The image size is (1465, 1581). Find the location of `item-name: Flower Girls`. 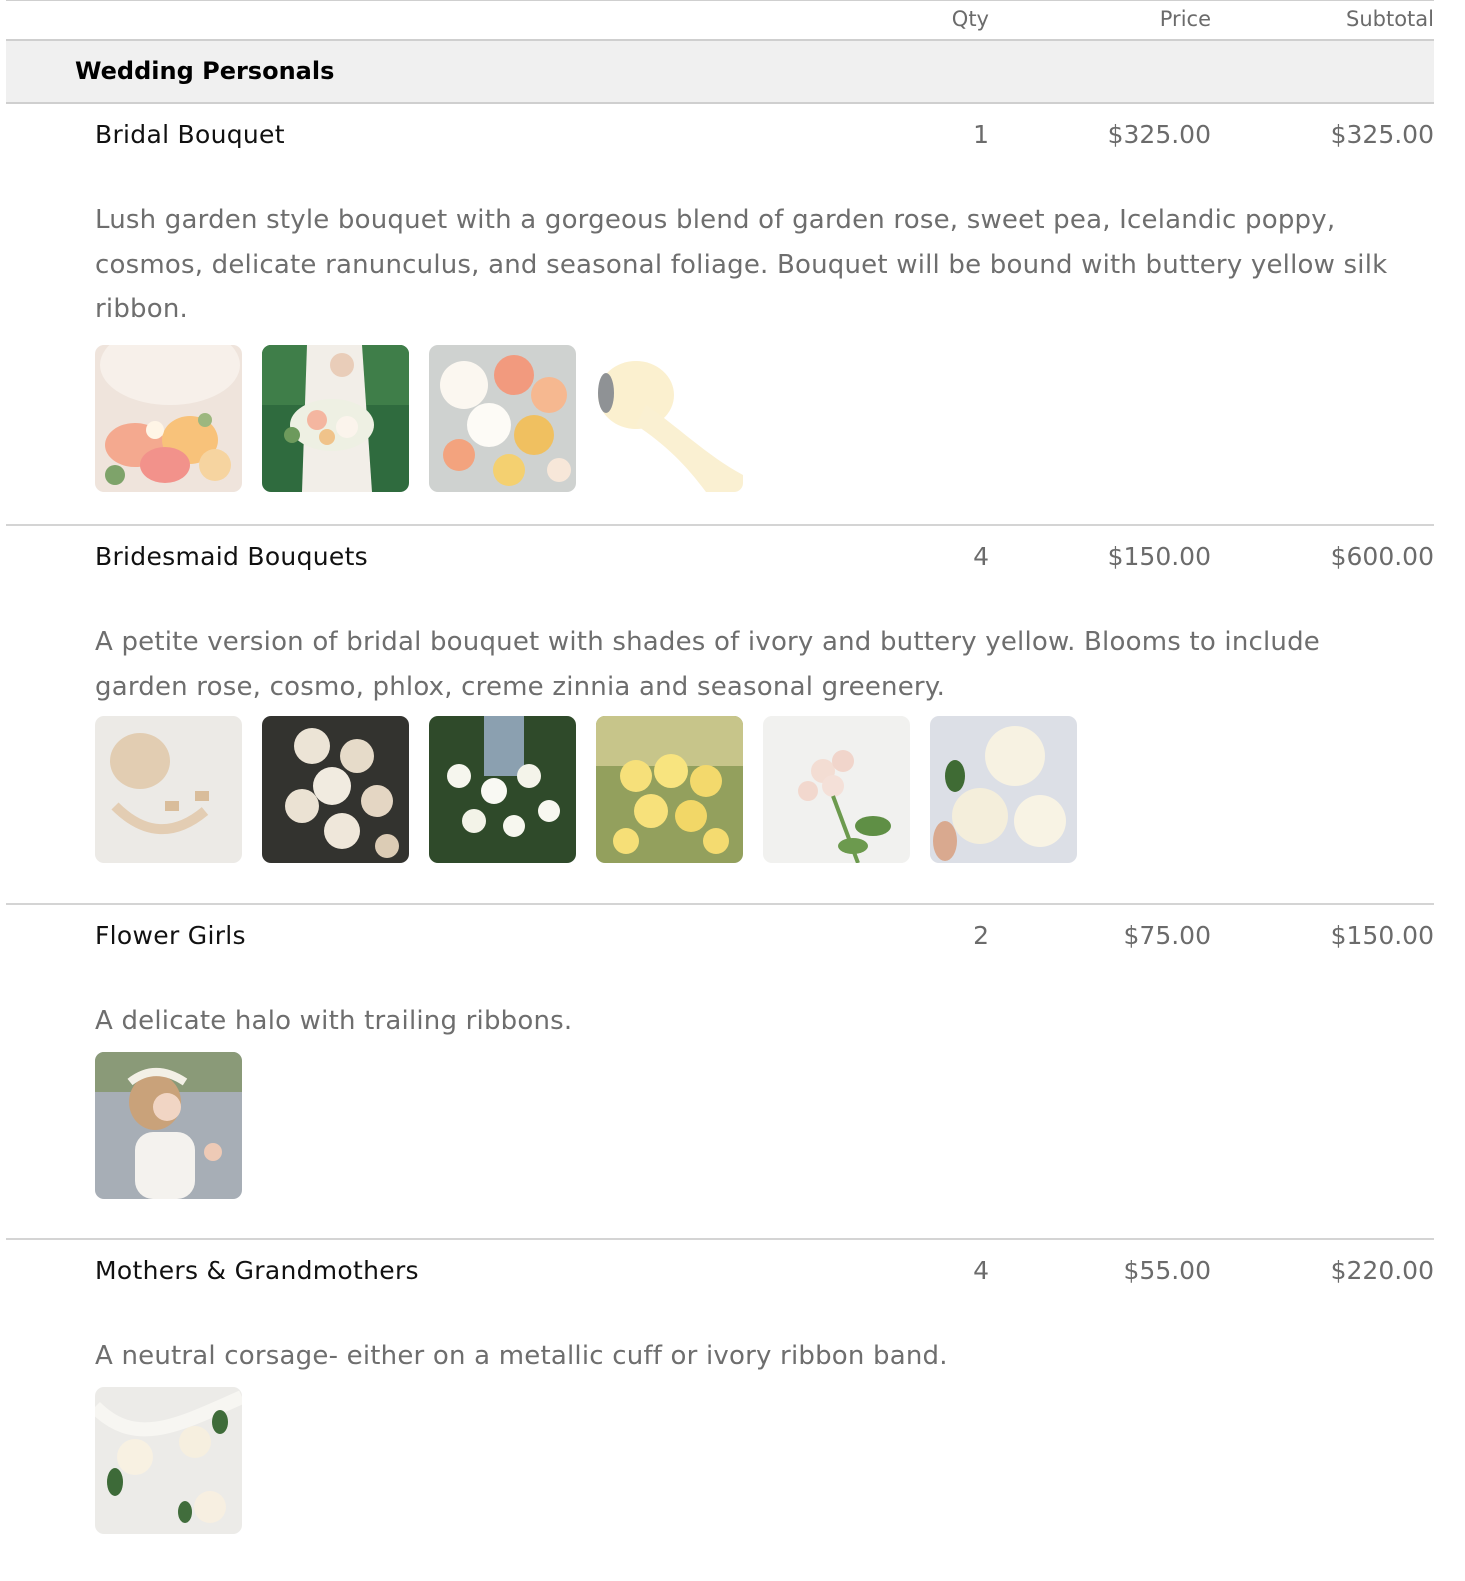

item-name: Flower Girls is located at coordinates (170, 935).